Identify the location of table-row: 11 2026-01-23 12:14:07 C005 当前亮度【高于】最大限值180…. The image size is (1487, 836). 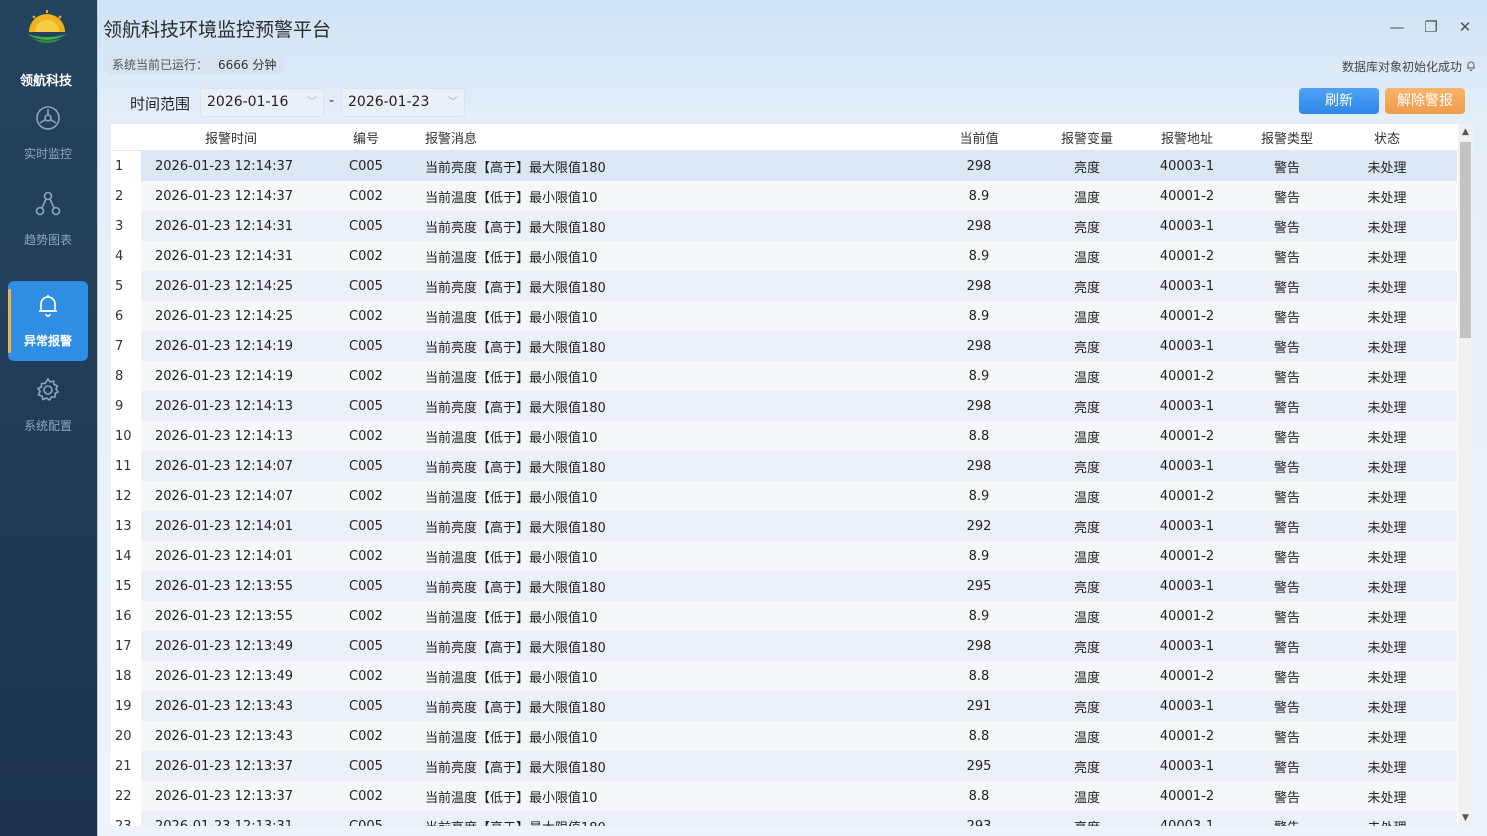
(784, 466).